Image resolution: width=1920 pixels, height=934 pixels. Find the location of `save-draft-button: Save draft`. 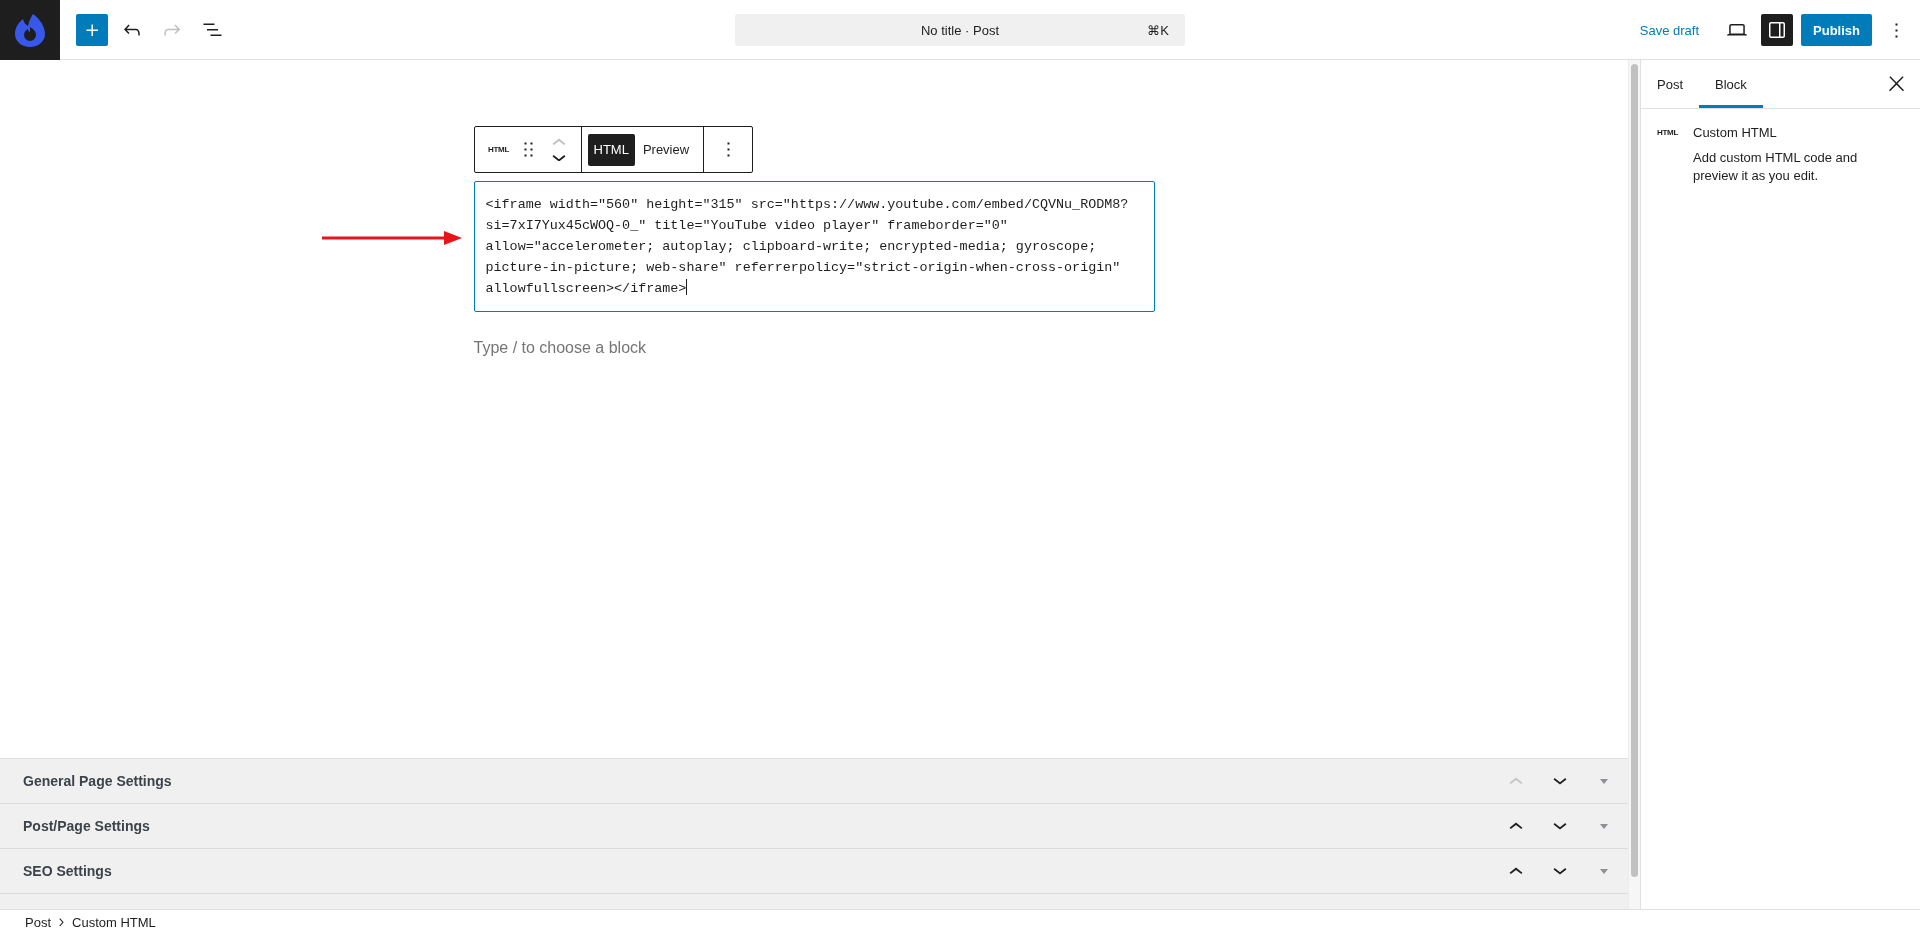

save-draft-button: Save draft is located at coordinates (1669, 30).